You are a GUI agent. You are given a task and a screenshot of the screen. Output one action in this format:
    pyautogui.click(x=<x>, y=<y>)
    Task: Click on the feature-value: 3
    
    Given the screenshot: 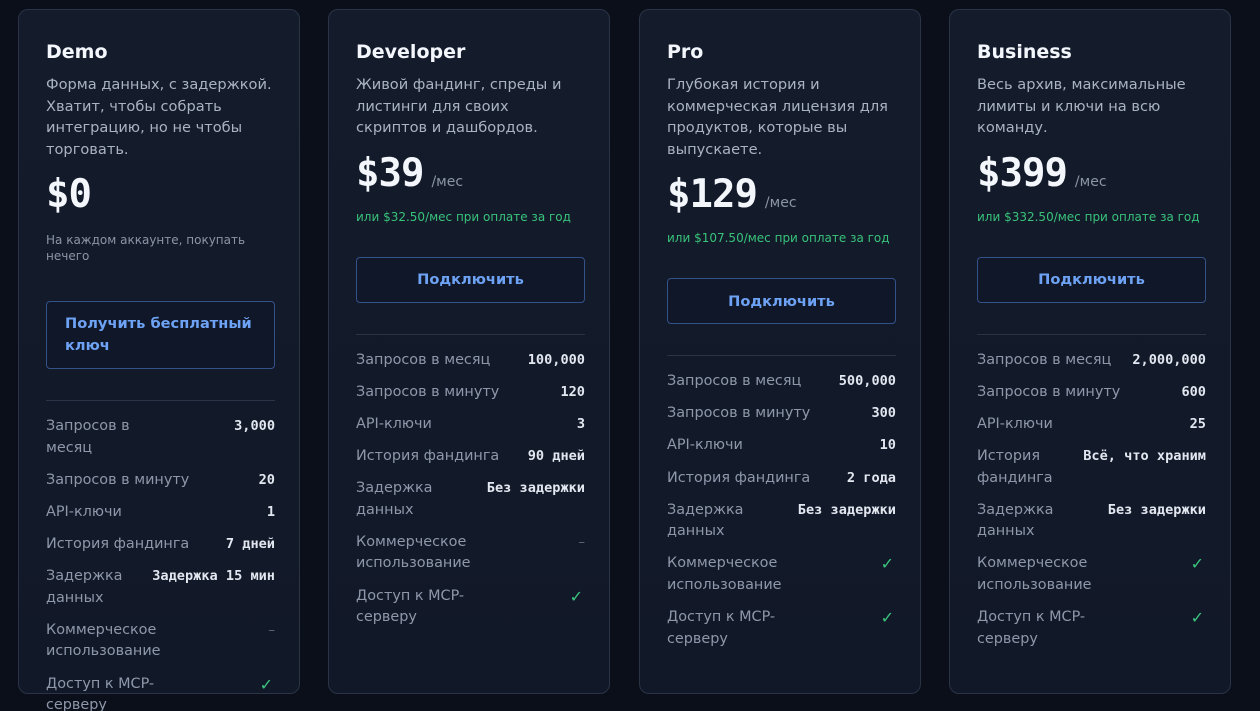 What is the action you would take?
    pyautogui.click(x=580, y=423)
    